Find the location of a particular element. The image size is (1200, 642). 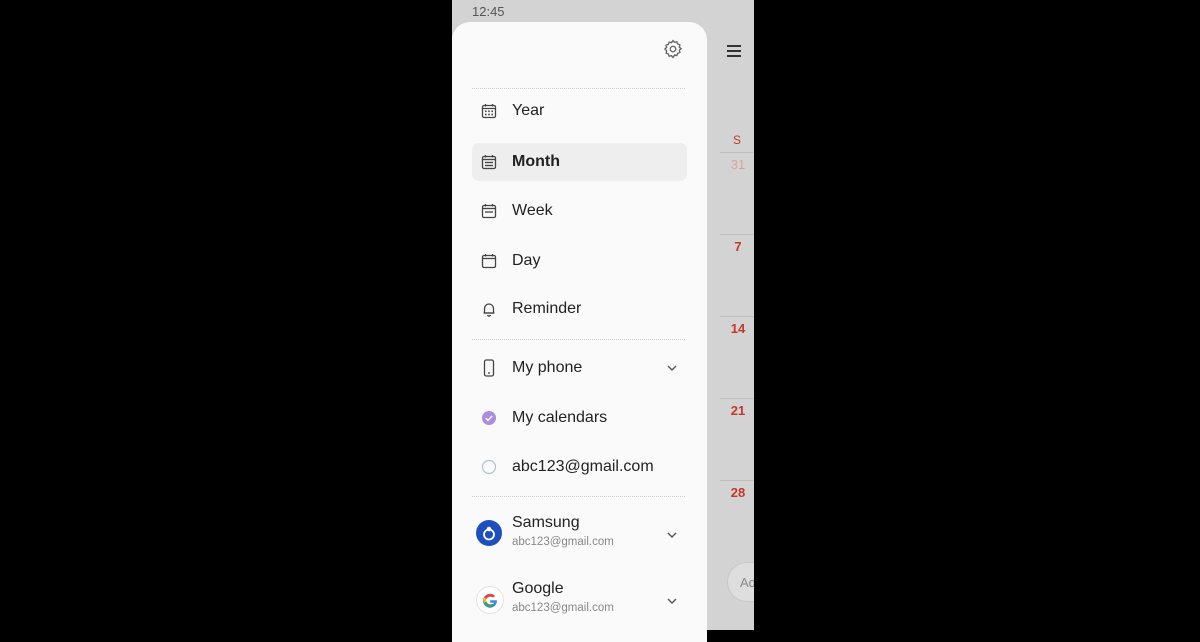

view-year-label: Year is located at coordinates (528, 110).